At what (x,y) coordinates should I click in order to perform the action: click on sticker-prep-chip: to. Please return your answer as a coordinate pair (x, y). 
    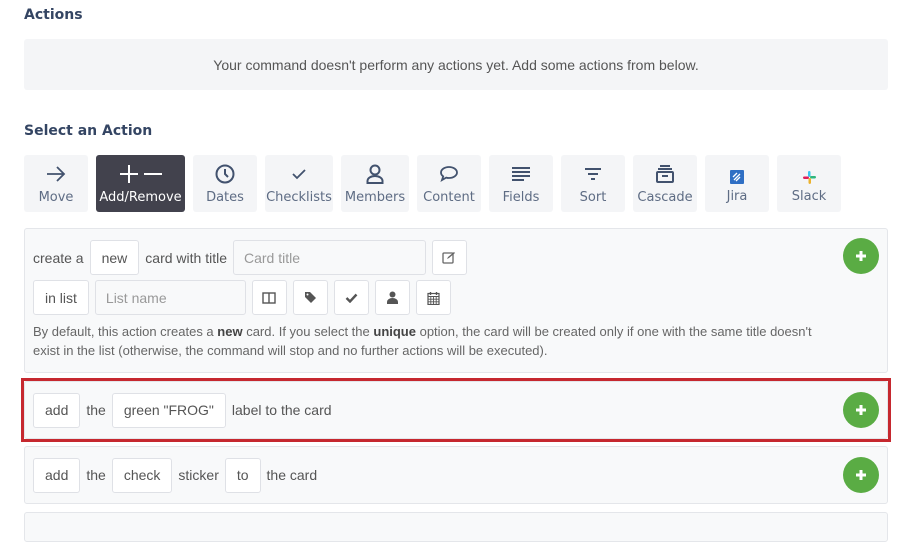
    Looking at the image, I should click on (242, 475).